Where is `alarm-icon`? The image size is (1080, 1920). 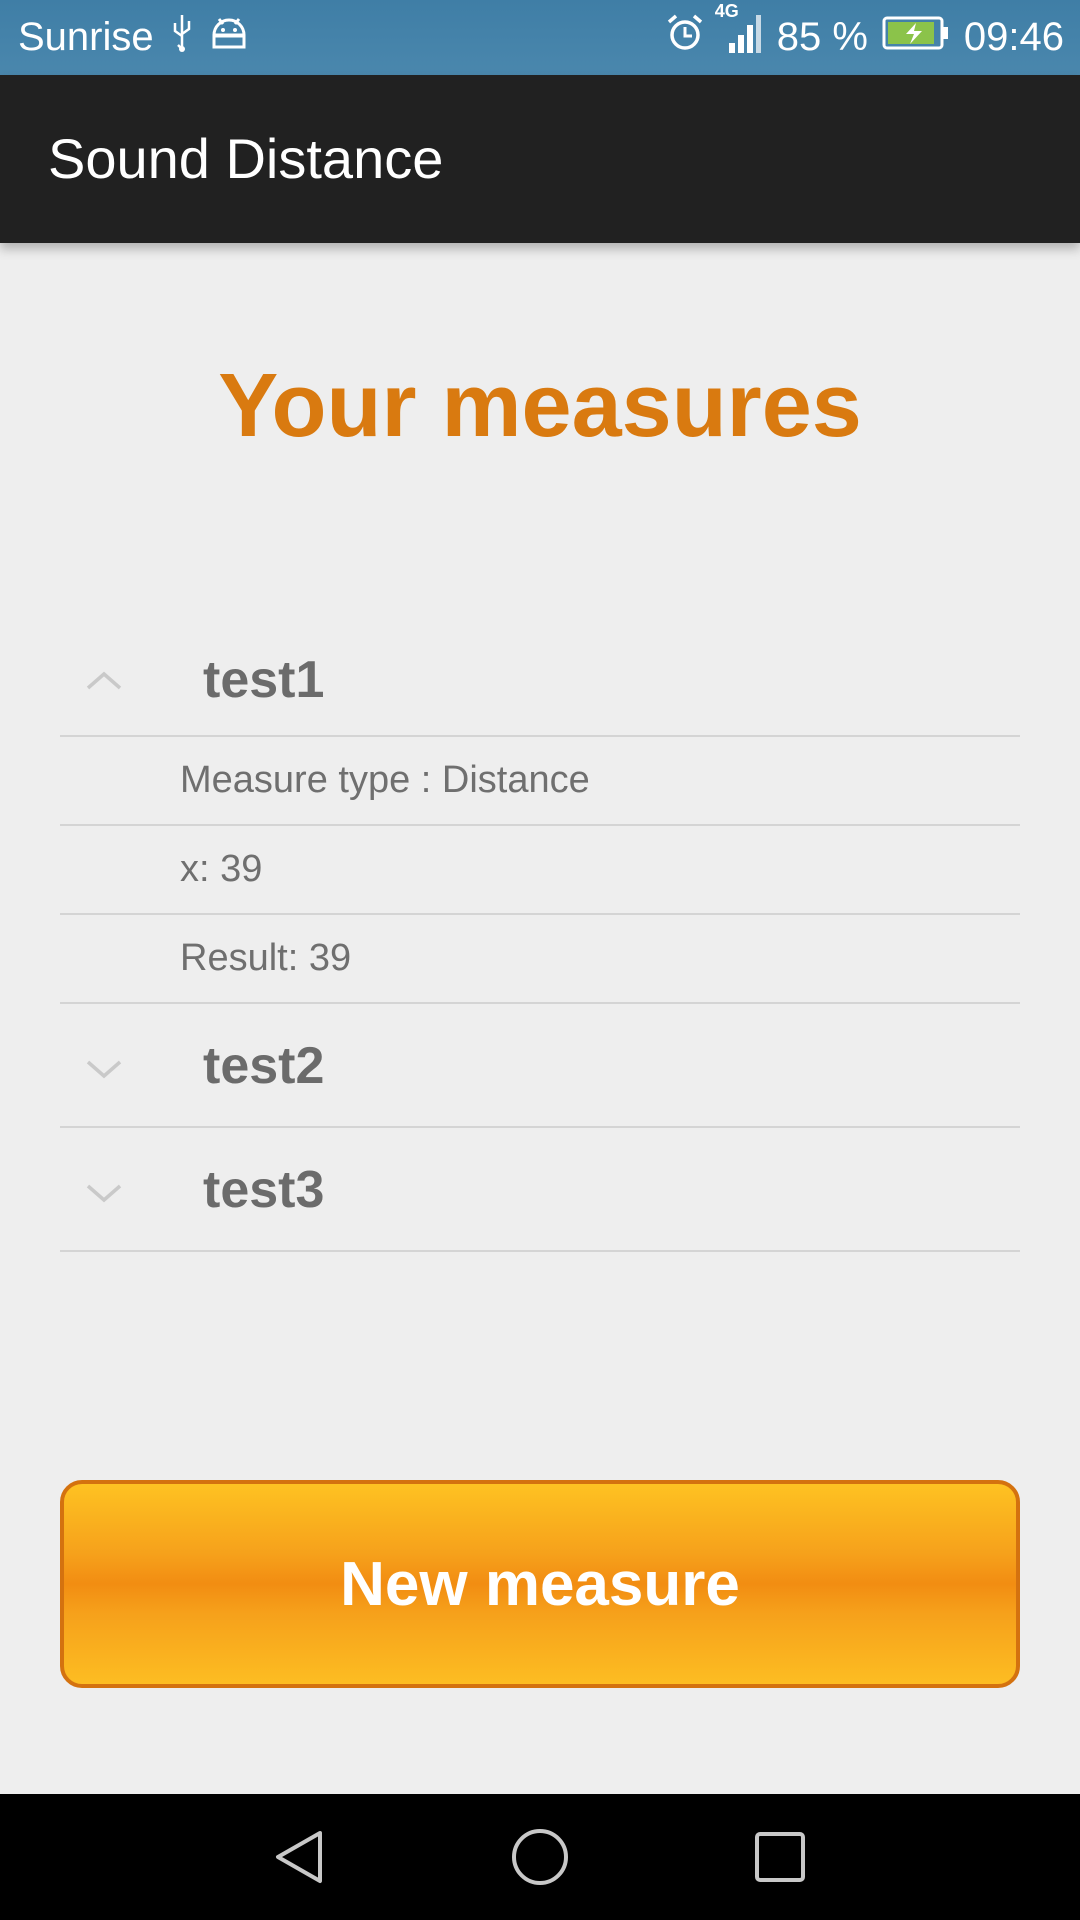 alarm-icon is located at coordinates (685, 38).